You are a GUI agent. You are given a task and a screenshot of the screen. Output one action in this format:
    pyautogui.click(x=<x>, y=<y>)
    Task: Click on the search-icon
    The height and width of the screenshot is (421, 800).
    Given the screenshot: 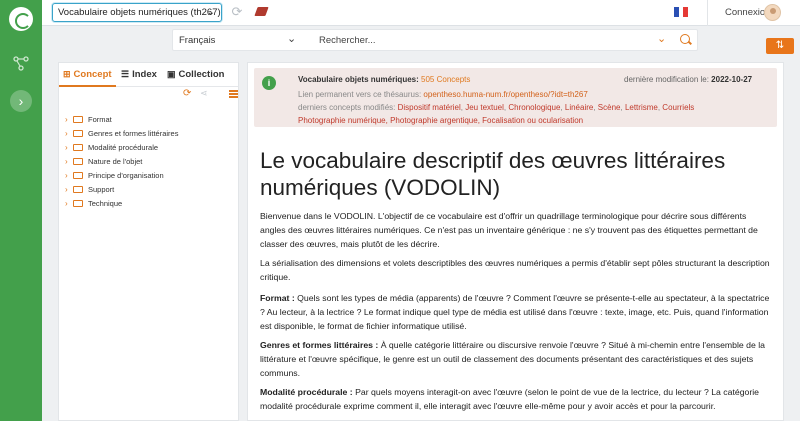 What is the action you would take?
    pyautogui.click(x=685, y=39)
    